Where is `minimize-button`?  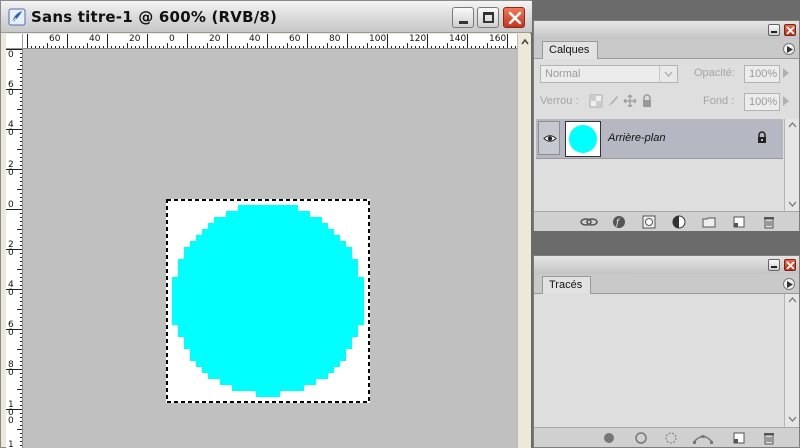 minimize-button is located at coordinates (463, 17).